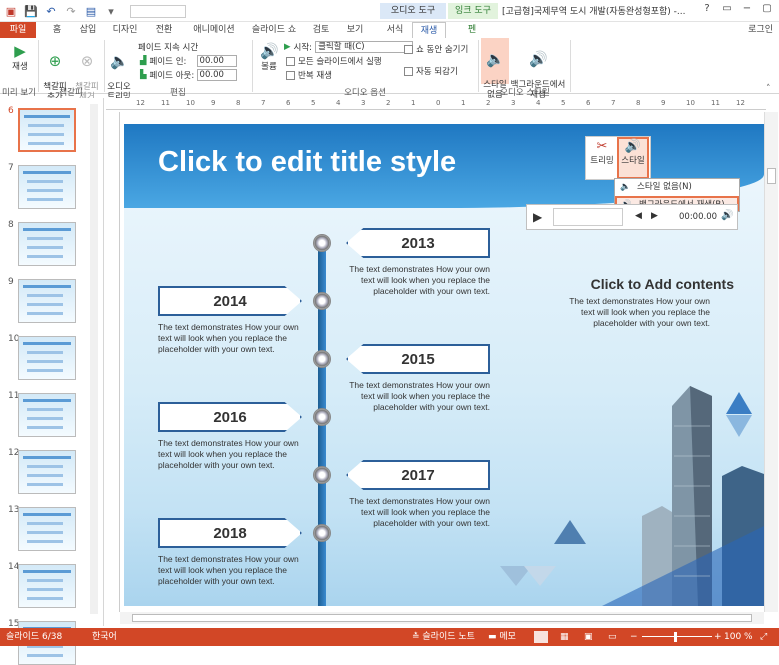  Describe the element at coordinates (612, 637) in the screenshot. I see `slideshow-view-icon: ▭` at that location.